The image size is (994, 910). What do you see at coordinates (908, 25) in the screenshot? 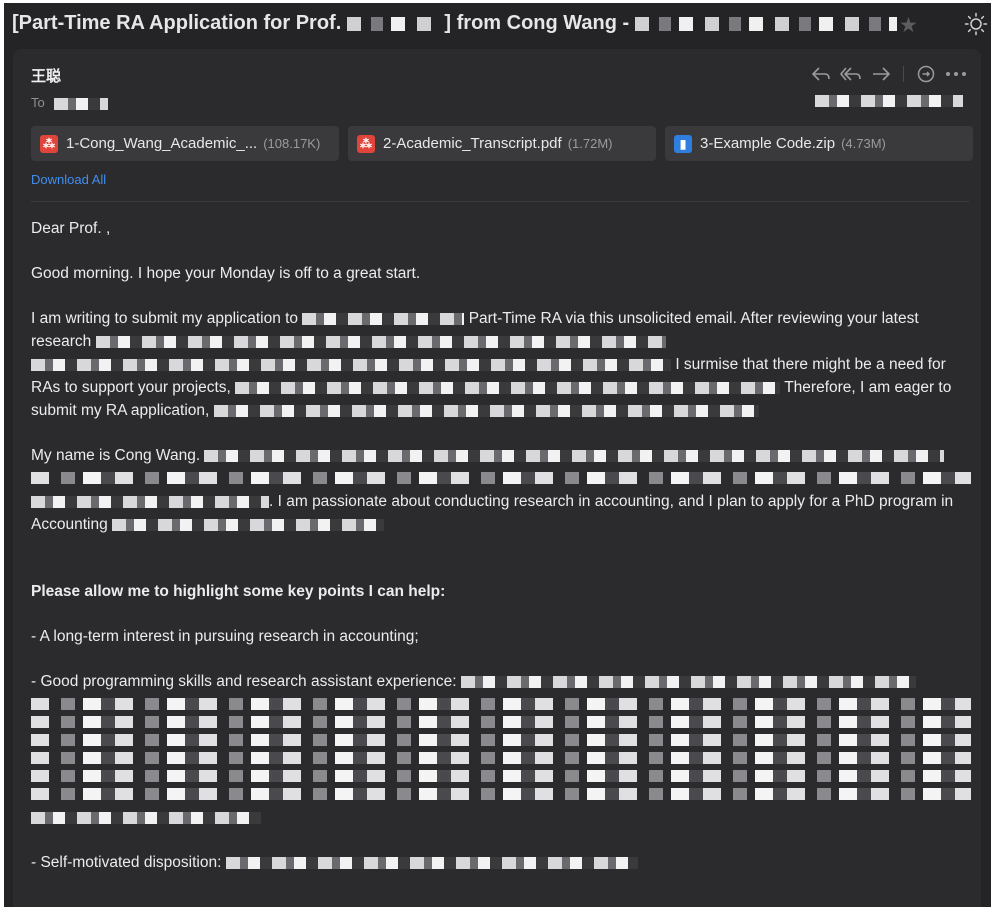
I see `star-icon: ★` at bounding box center [908, 25].